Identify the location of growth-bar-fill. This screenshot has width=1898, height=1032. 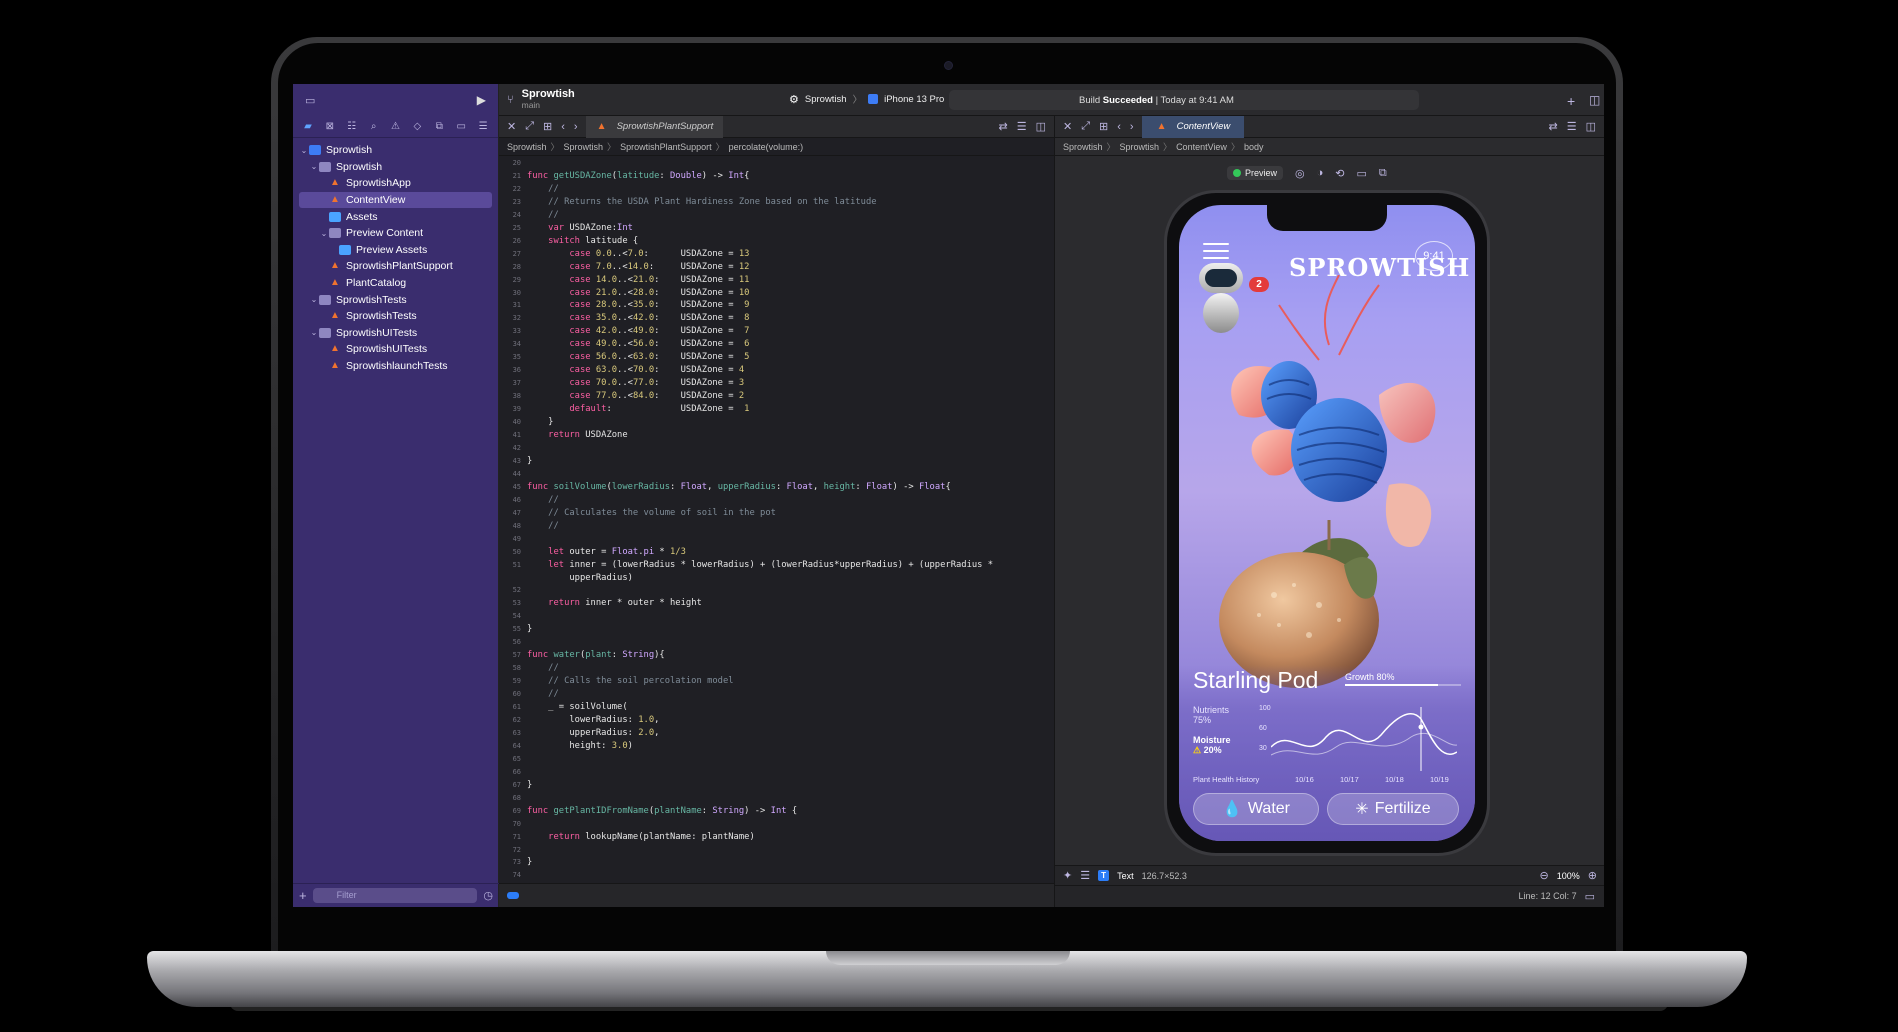
(1391, 685).